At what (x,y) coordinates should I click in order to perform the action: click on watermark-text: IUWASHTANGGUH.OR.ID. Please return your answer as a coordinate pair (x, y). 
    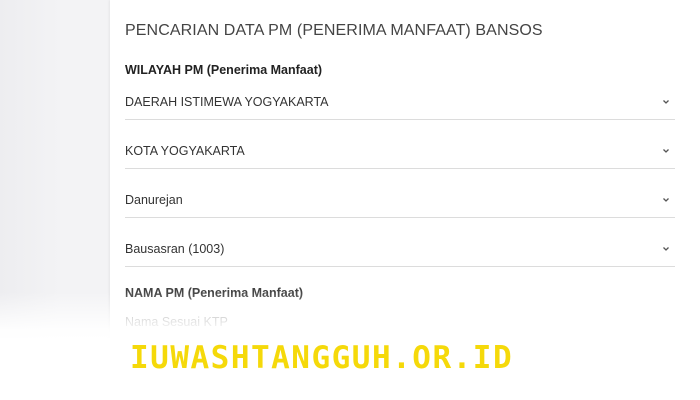
    Looking at the image, I should click on (322, 358).